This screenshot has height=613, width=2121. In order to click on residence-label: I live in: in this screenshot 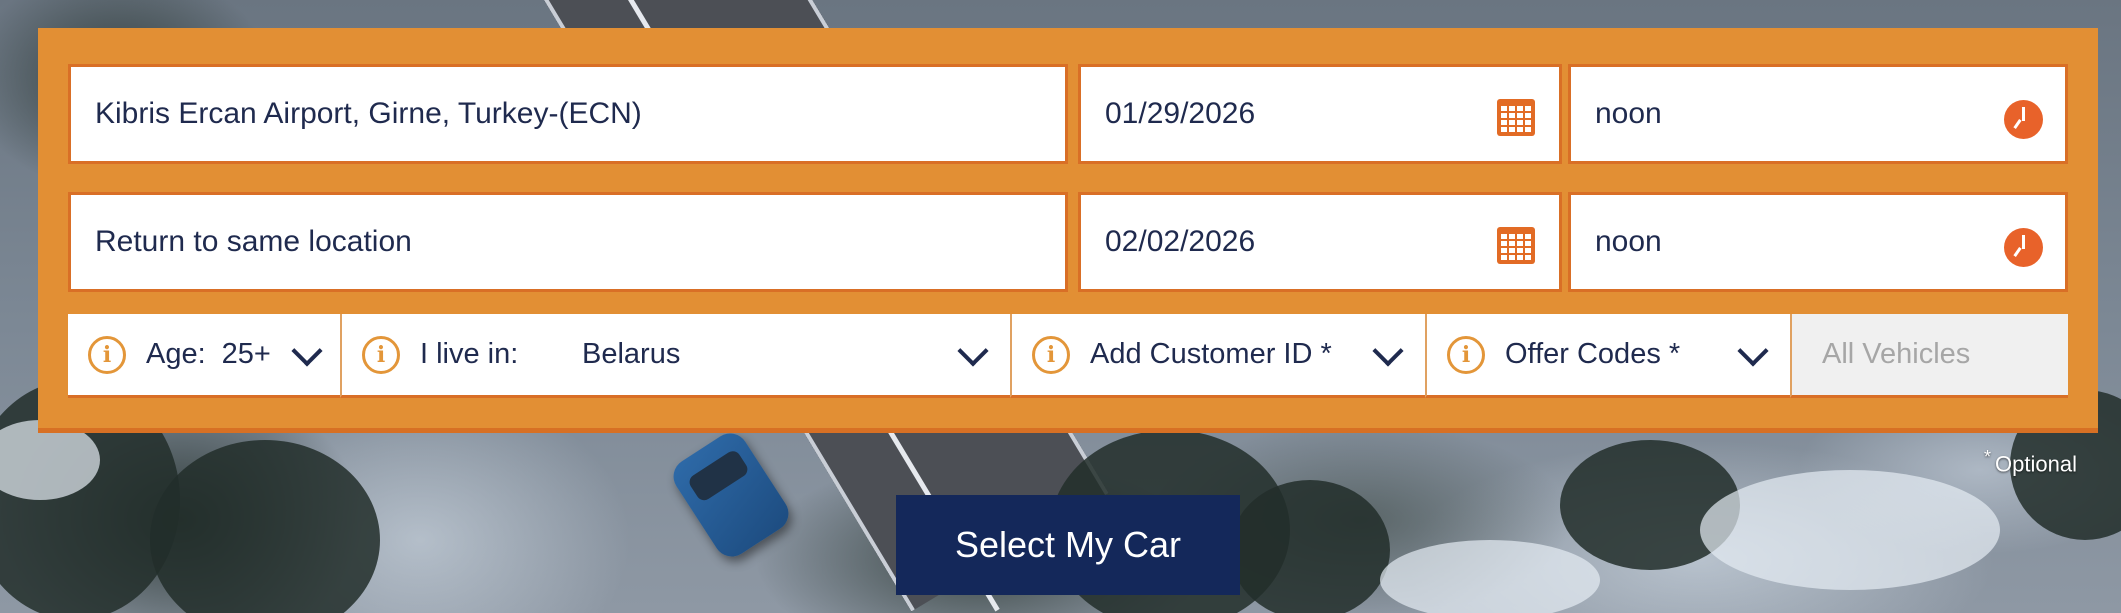, I will do `click(469, 354)`.